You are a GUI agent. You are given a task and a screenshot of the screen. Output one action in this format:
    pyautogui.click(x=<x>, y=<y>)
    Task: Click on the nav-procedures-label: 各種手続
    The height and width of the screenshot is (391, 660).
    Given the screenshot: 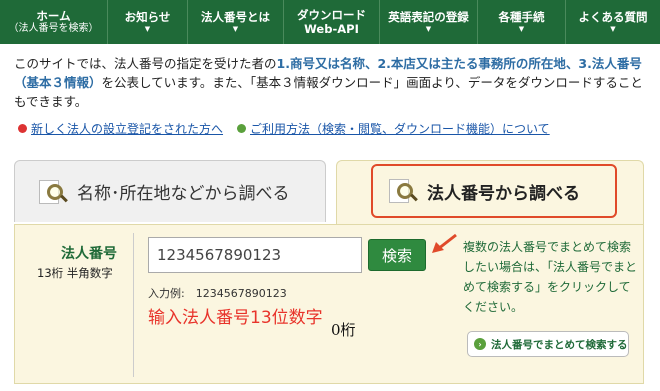 What is the action you would take?
    pyautogui.click(x=521, y=16)
    